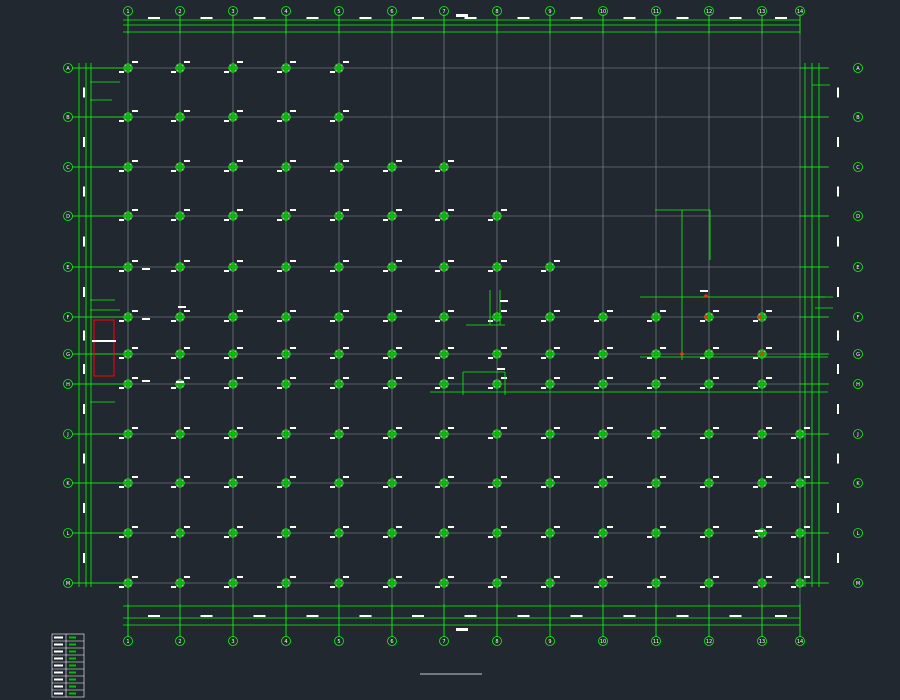  Describe the element at coordinates (72, 693) in the screenshot. I see `legend-cell-mark` at that location.